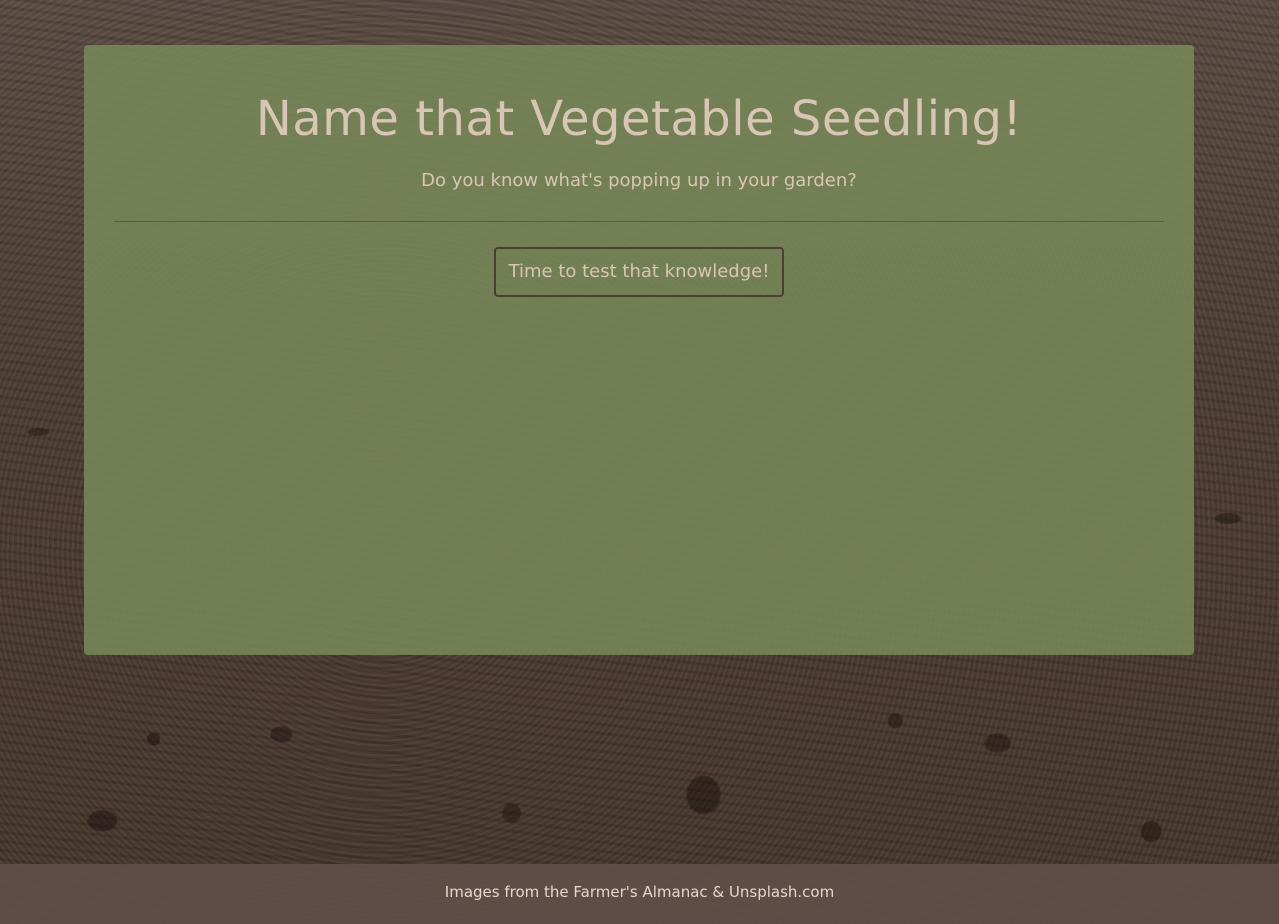 This screenshot has height=924, width=1279. I want to click on start-quiz-button: Time to test that knowledge!, so click(639, 272).